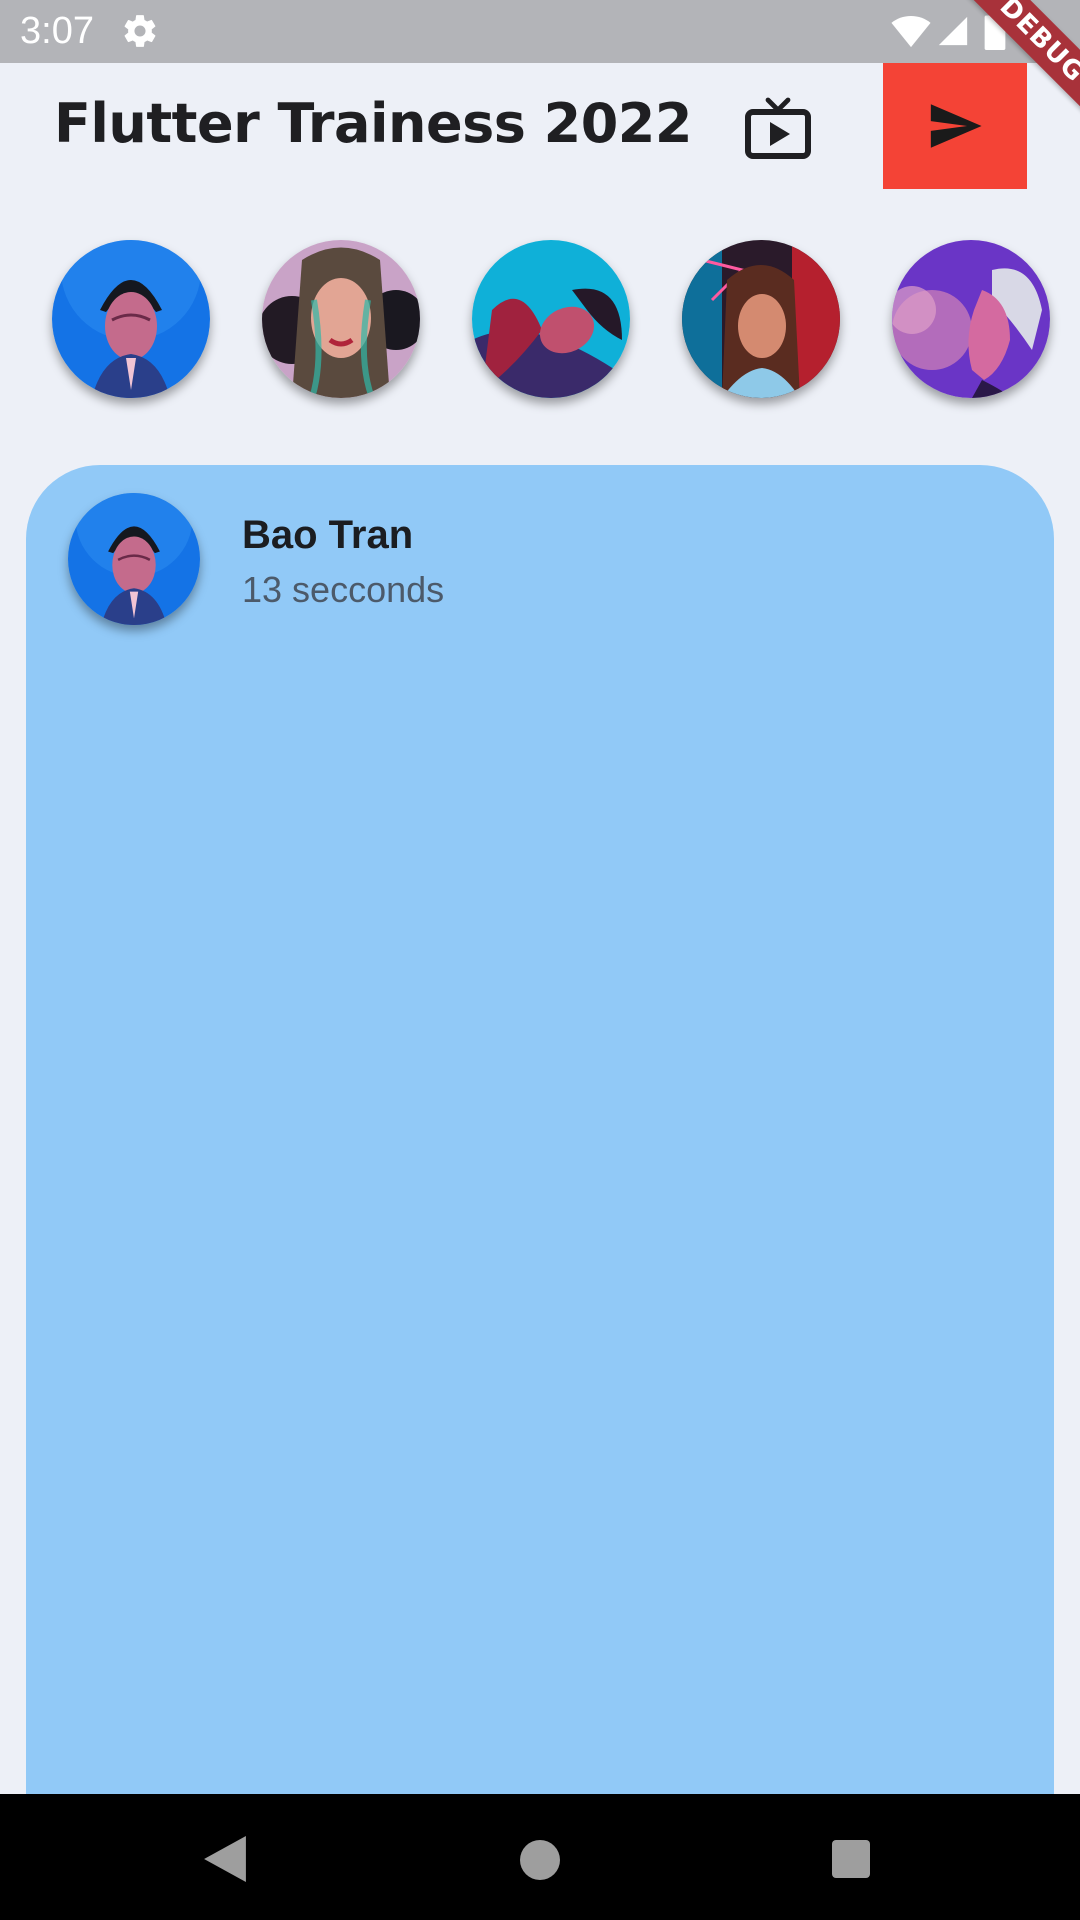 This screenshot has height=1920, width=1080. Describe the element at coordinates (911, 32) in the screenshot. I see `wifi-icon` at that location.